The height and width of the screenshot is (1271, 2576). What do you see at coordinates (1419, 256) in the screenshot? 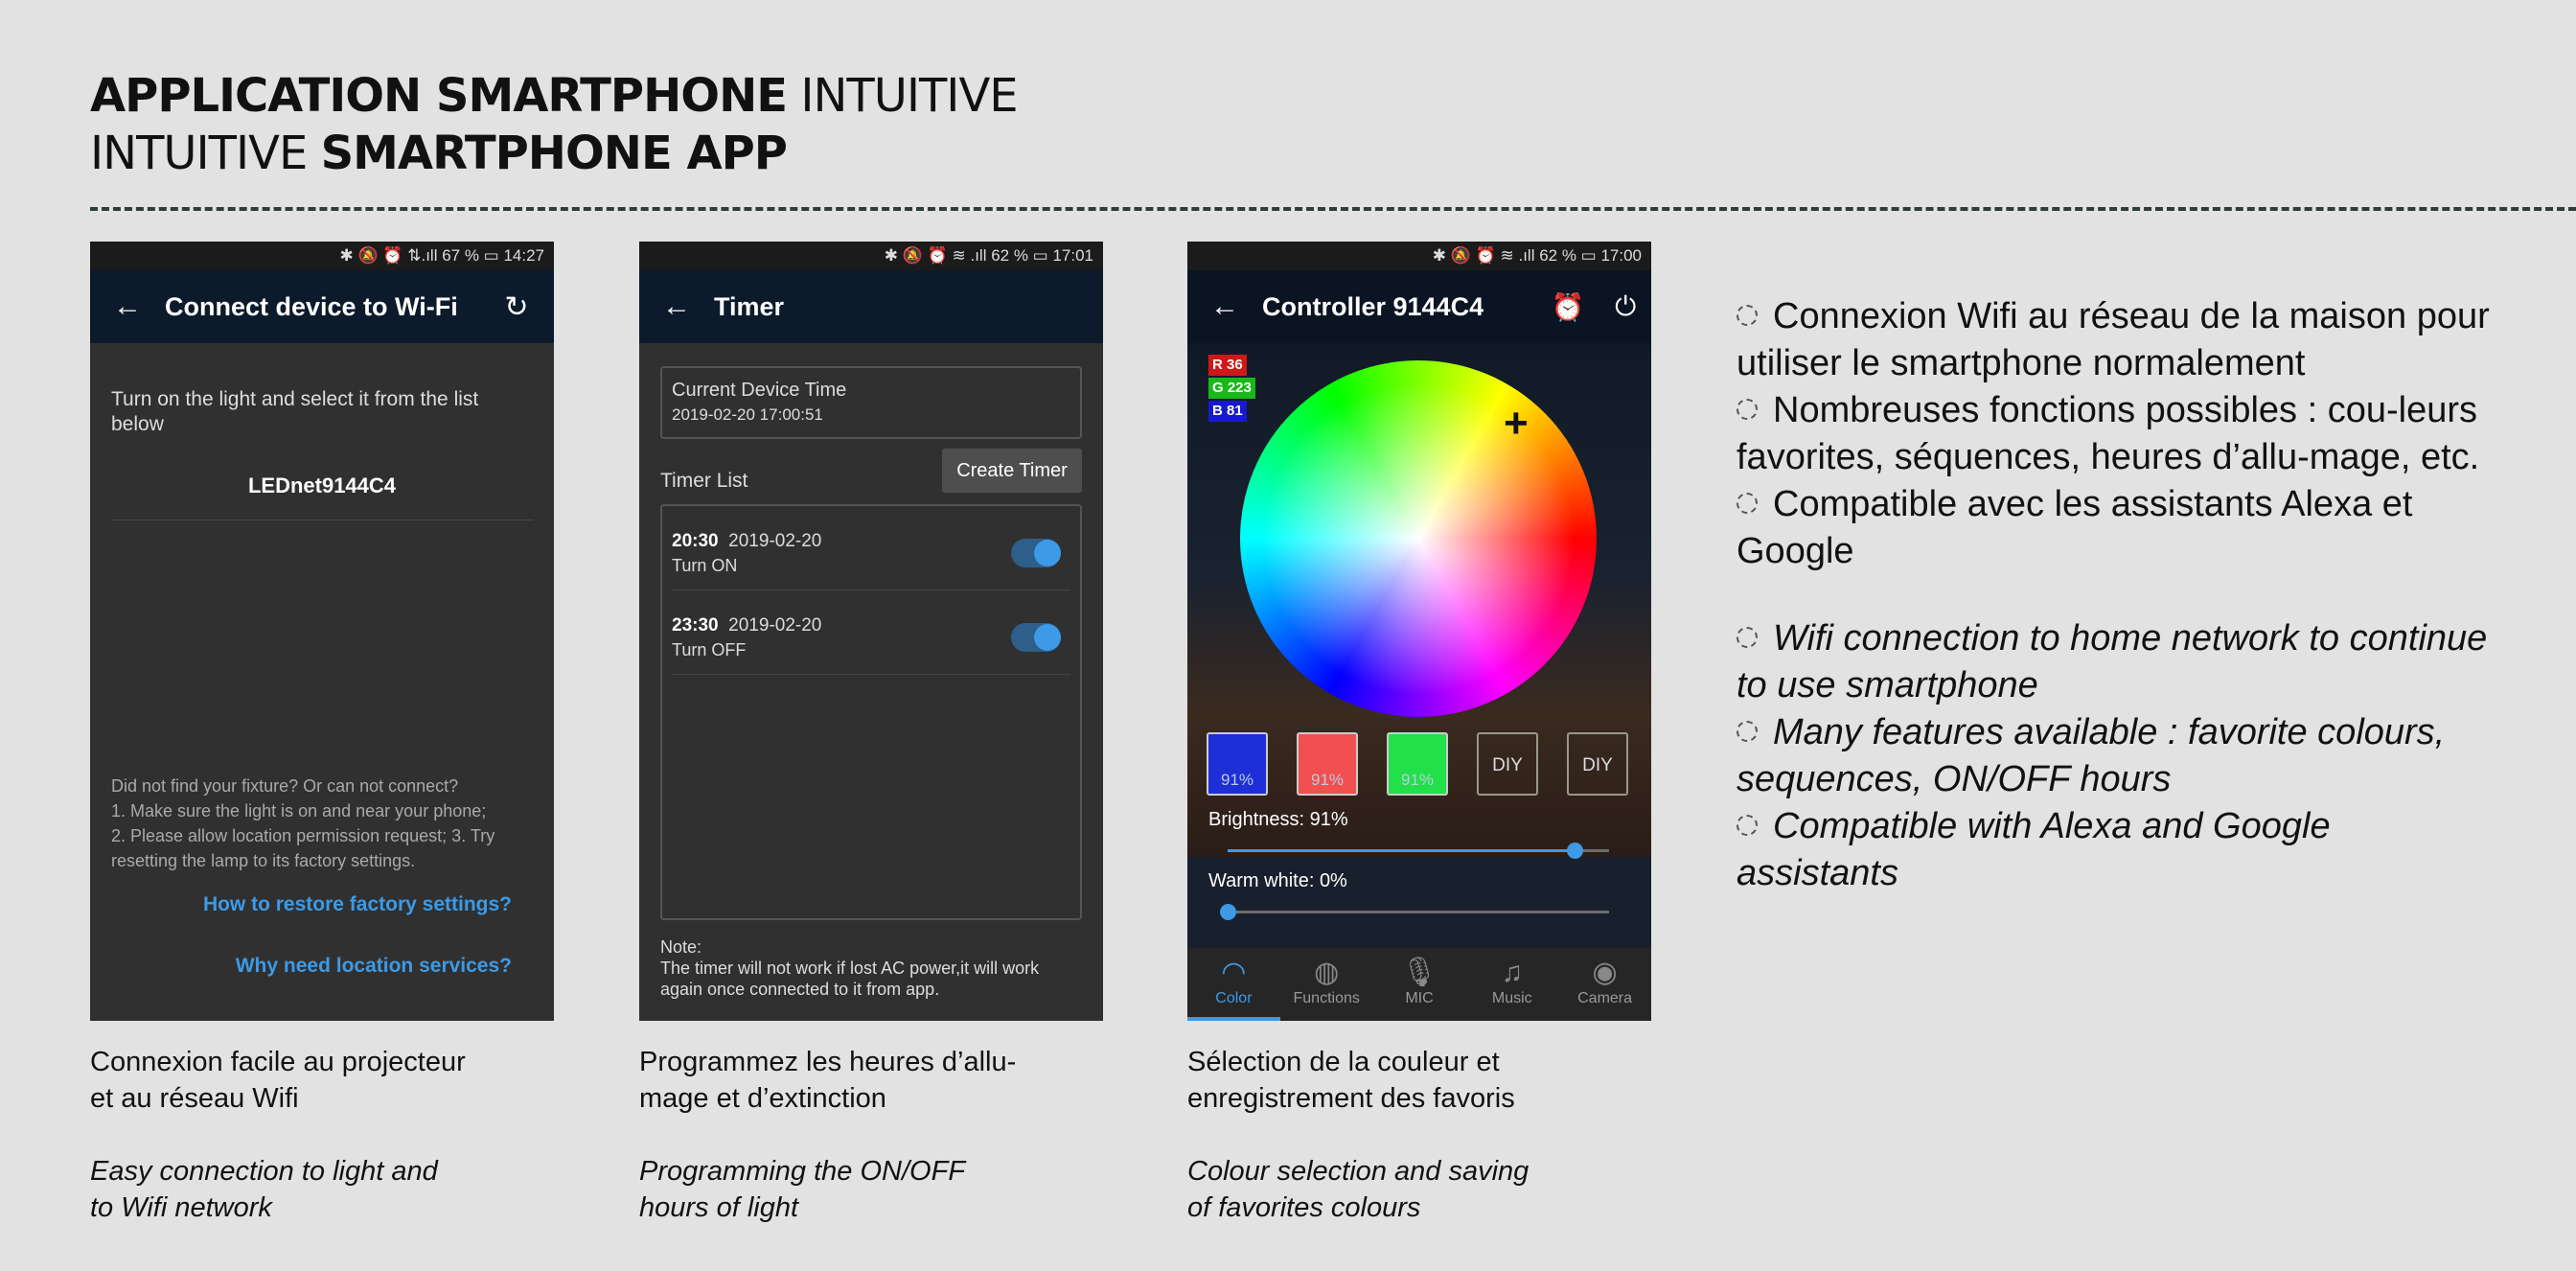
I see `status-bar: ✱ 🔕 ⏰ ≋ .ıll 62 % ▭ 17:00` at bounding box center [1419, 256].